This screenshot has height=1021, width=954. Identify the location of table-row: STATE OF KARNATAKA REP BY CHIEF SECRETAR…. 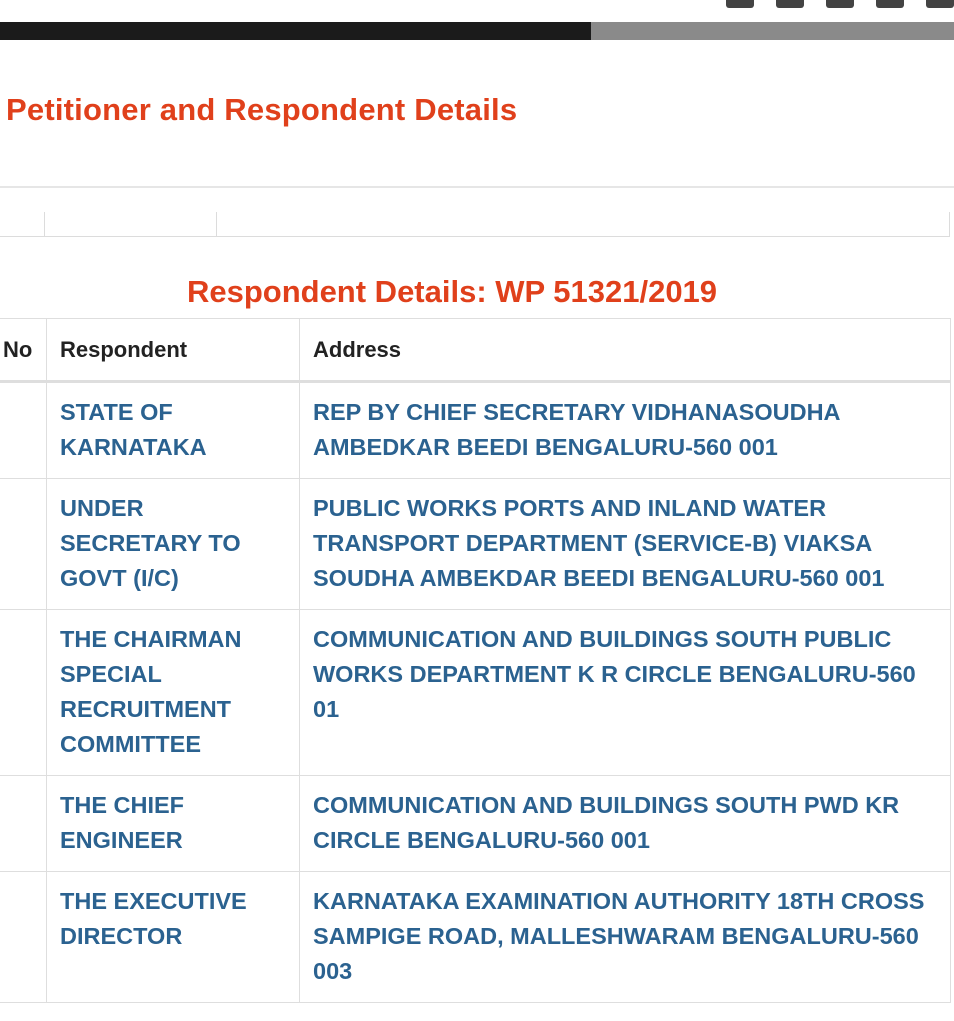
(475, 430).